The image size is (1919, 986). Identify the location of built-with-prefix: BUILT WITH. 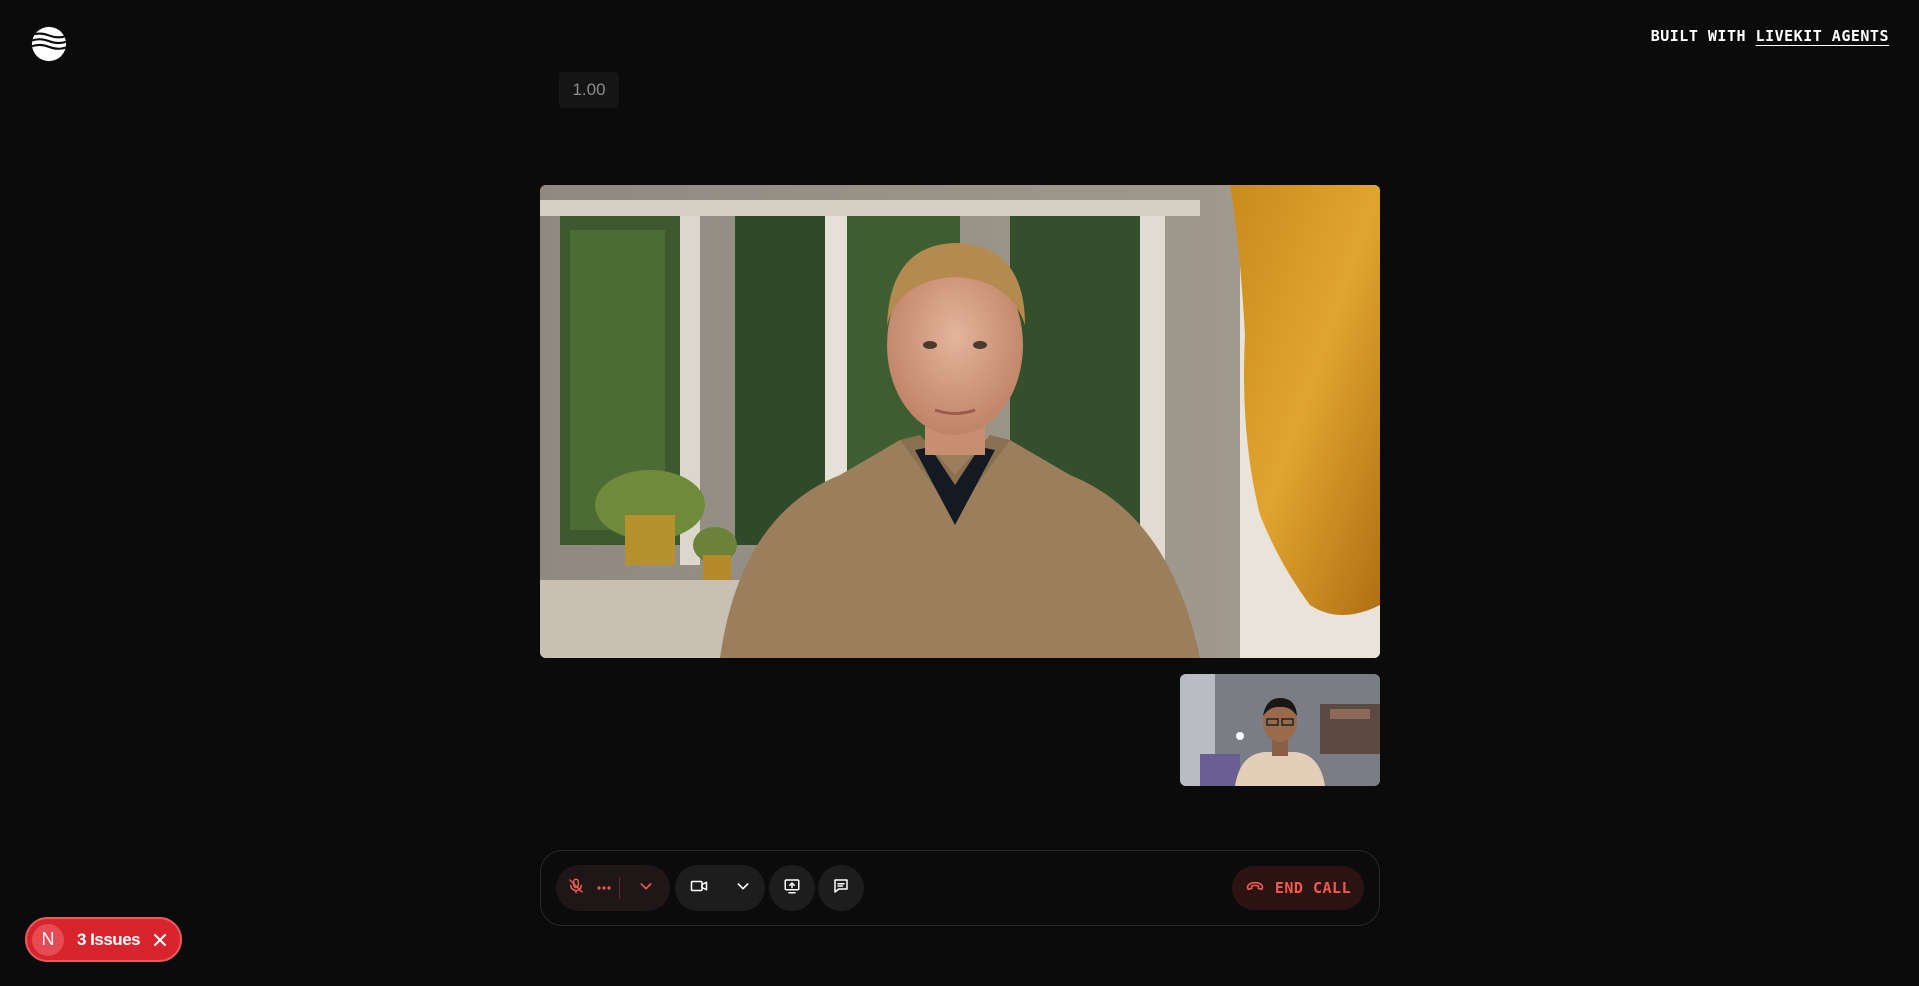
(1698, 36).